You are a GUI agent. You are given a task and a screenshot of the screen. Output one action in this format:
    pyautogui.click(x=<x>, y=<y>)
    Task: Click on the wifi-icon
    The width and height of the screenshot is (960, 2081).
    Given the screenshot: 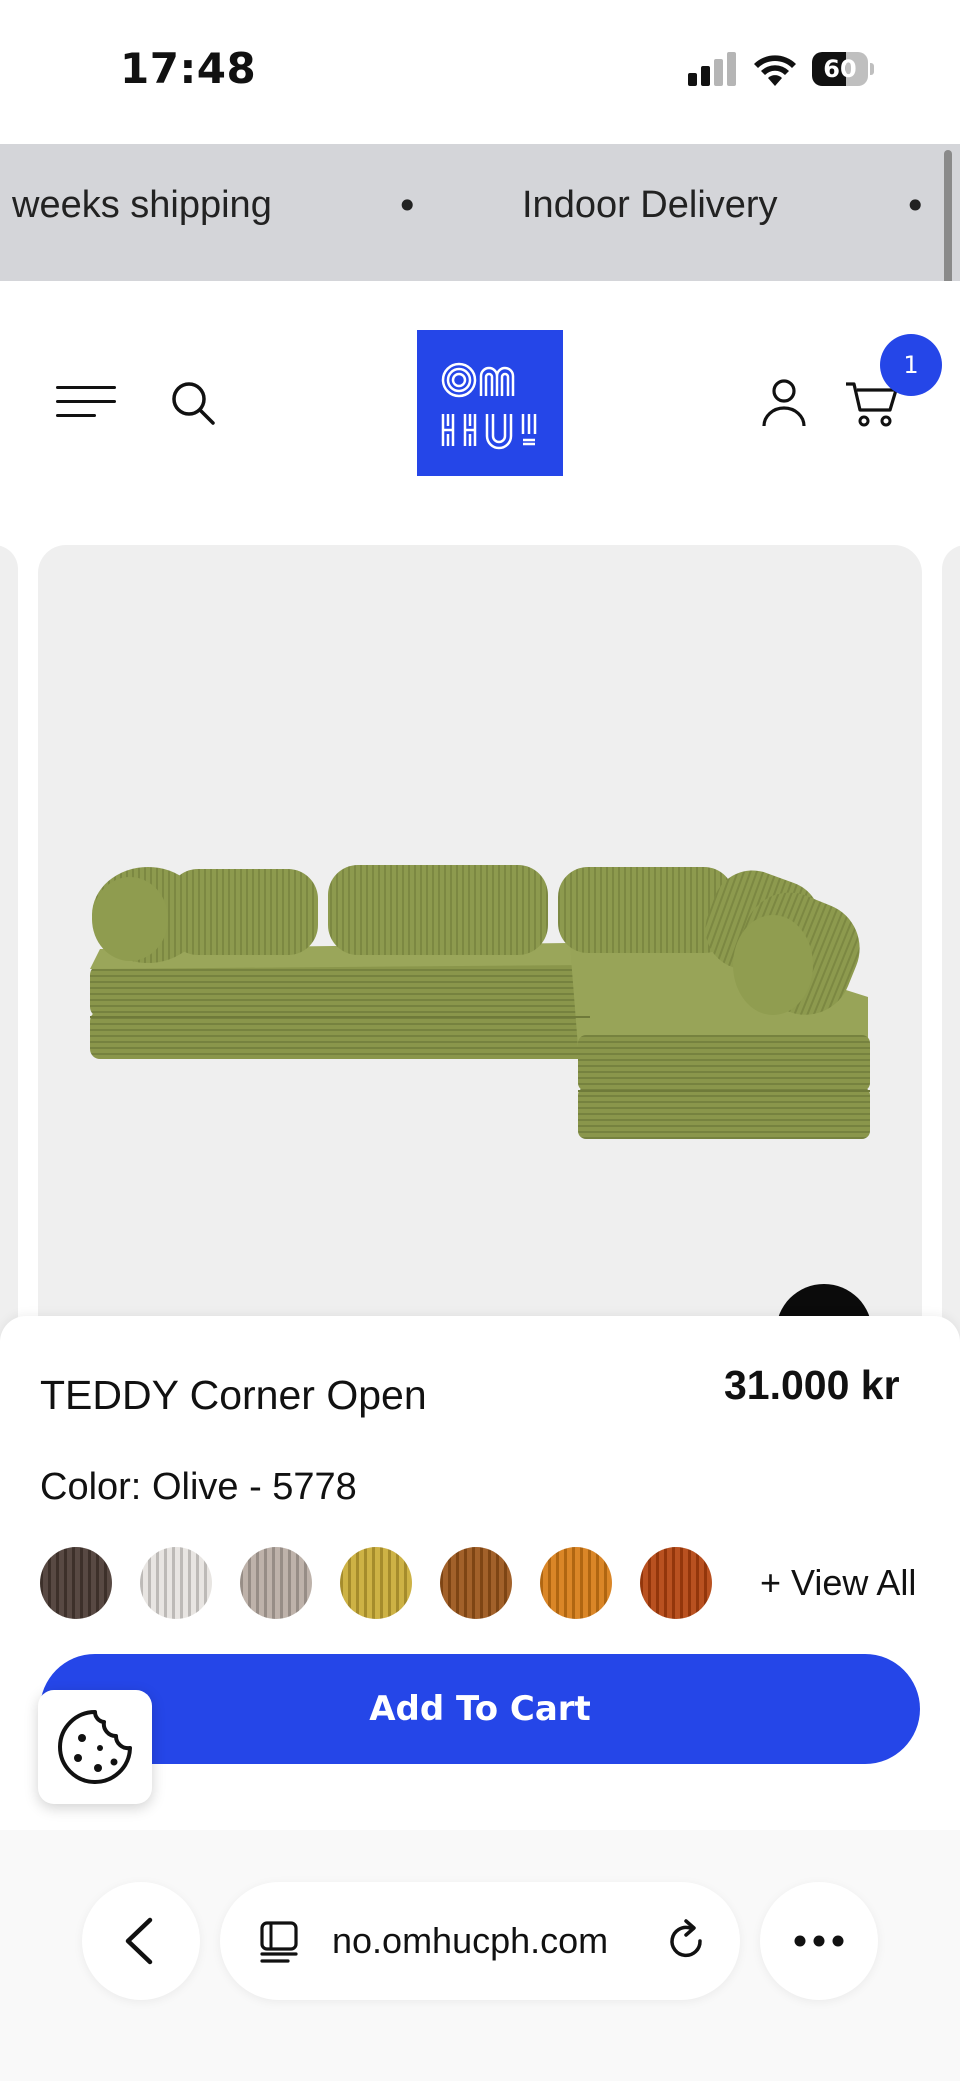 What is the action you would take?
    pyautogui.click(x=775, y=70)
    